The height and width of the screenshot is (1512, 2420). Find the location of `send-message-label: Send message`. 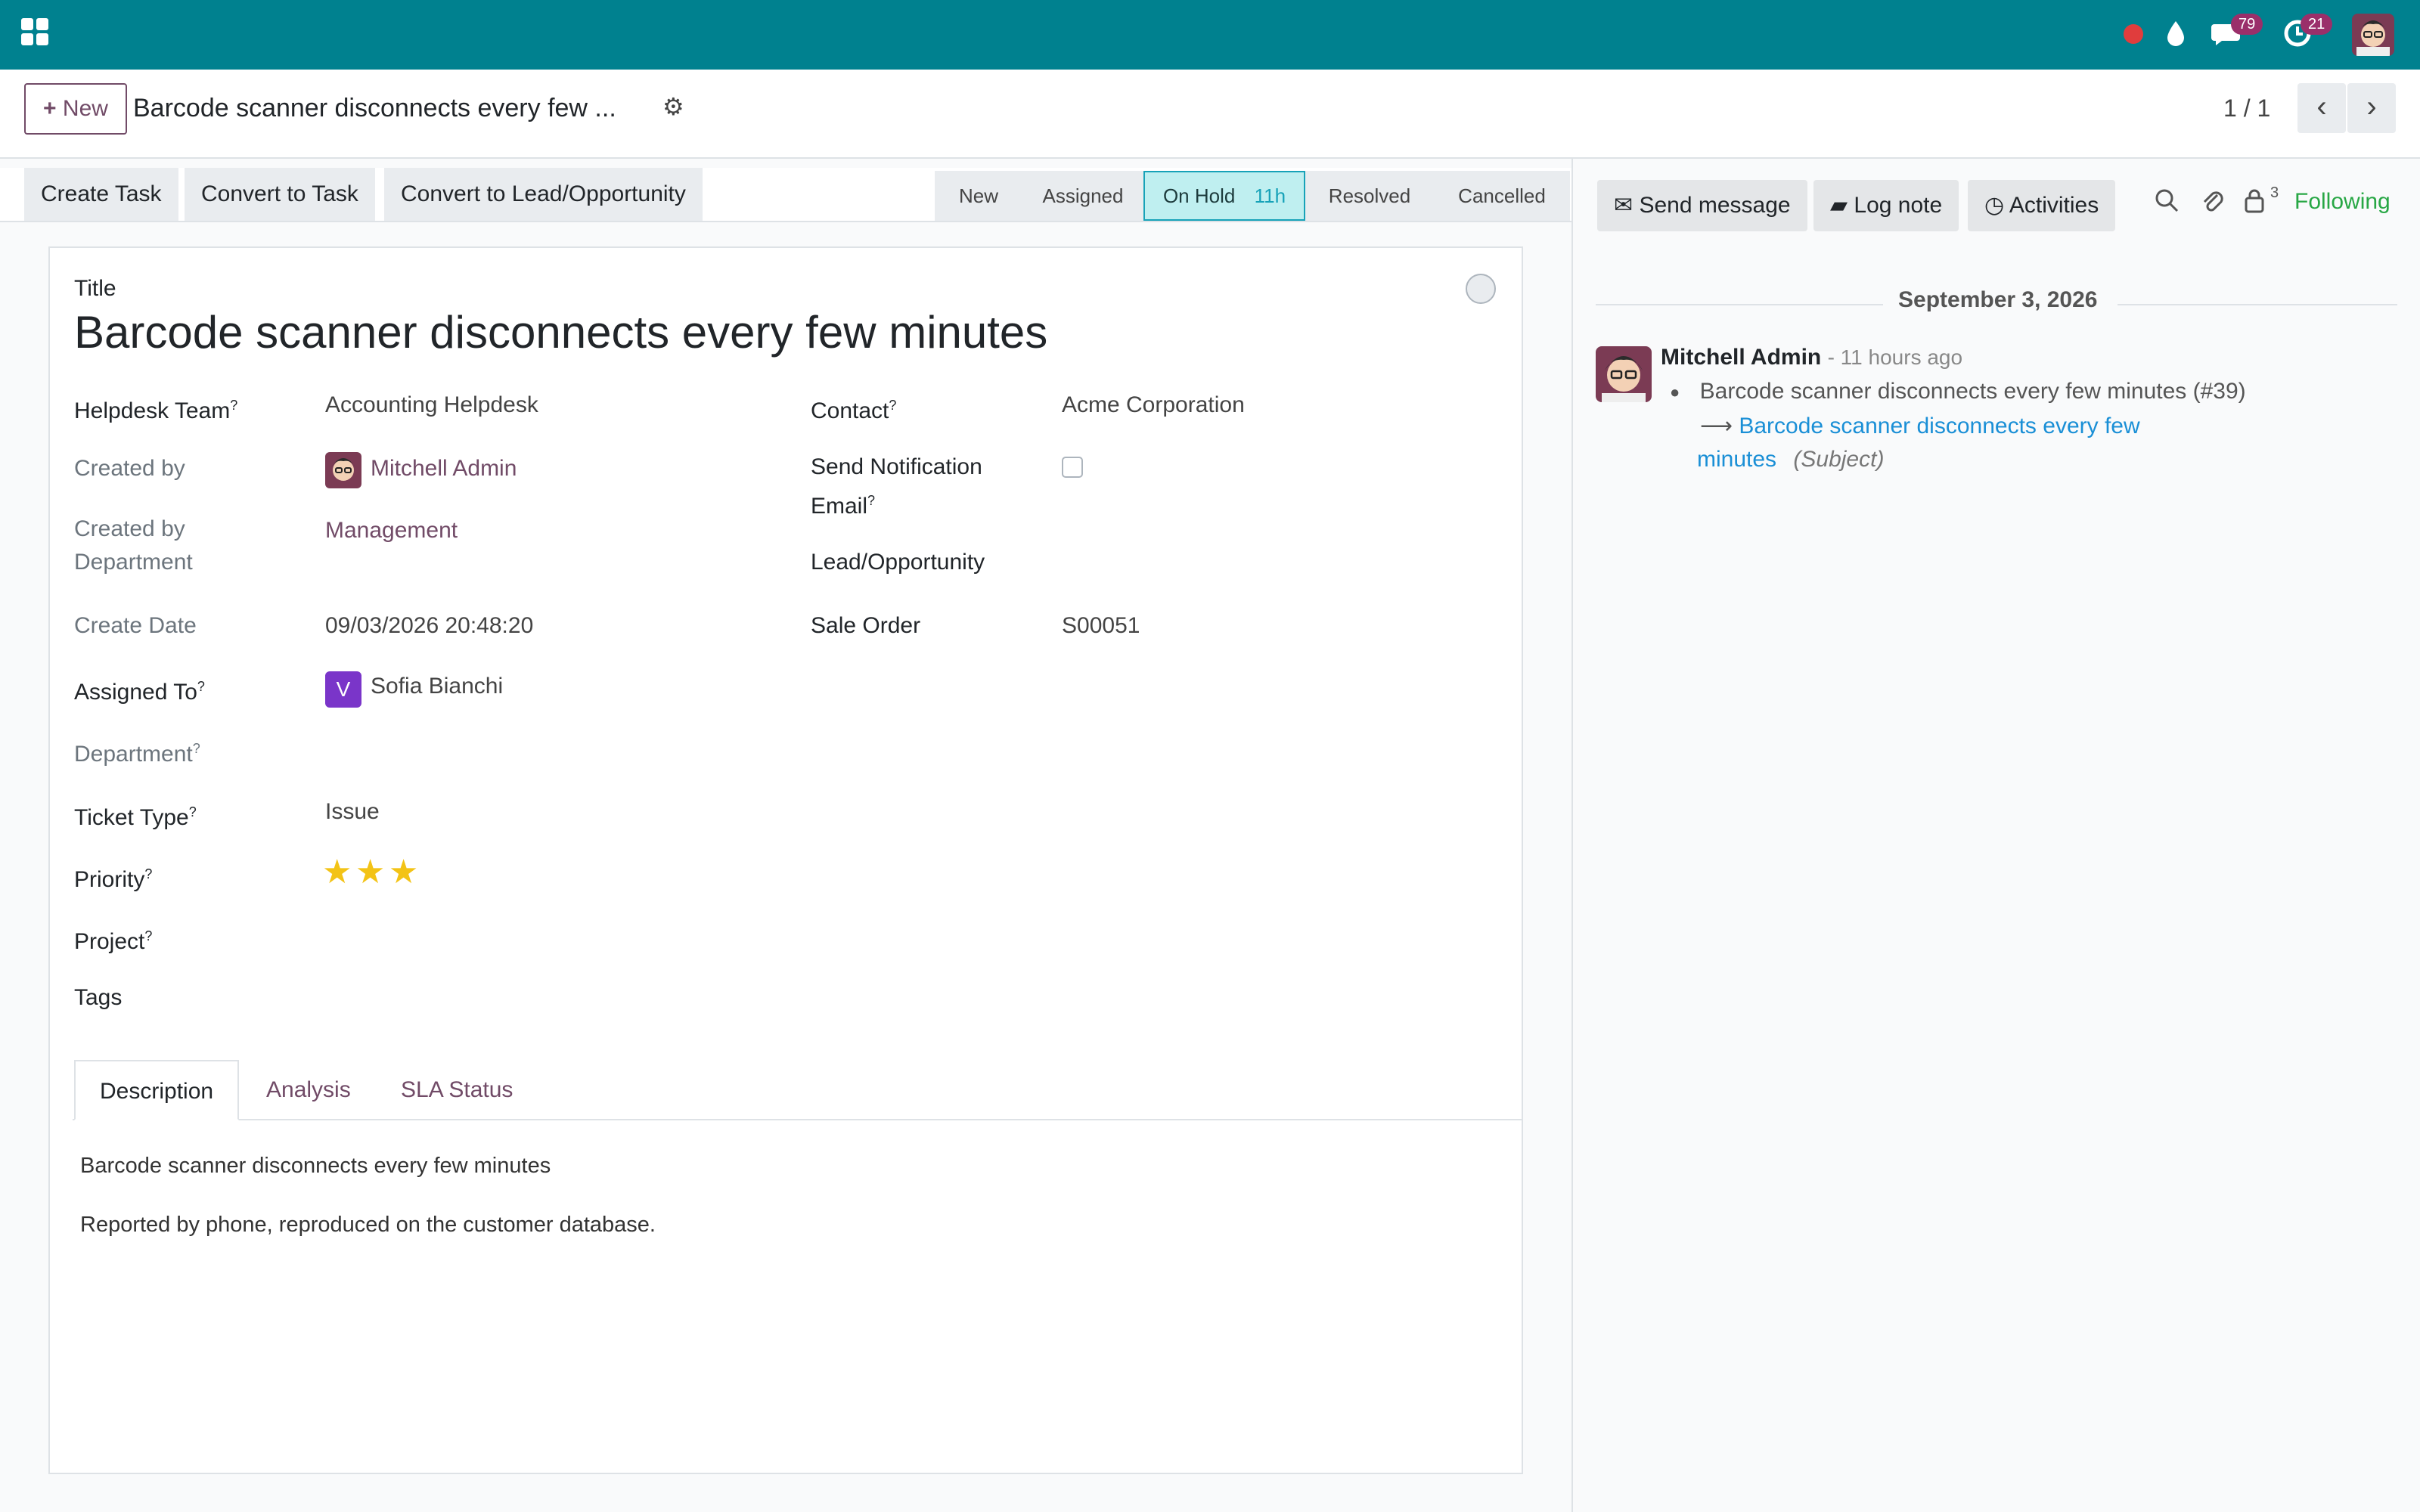

send-message-label: Send message is located at coordinates (1715, 205).